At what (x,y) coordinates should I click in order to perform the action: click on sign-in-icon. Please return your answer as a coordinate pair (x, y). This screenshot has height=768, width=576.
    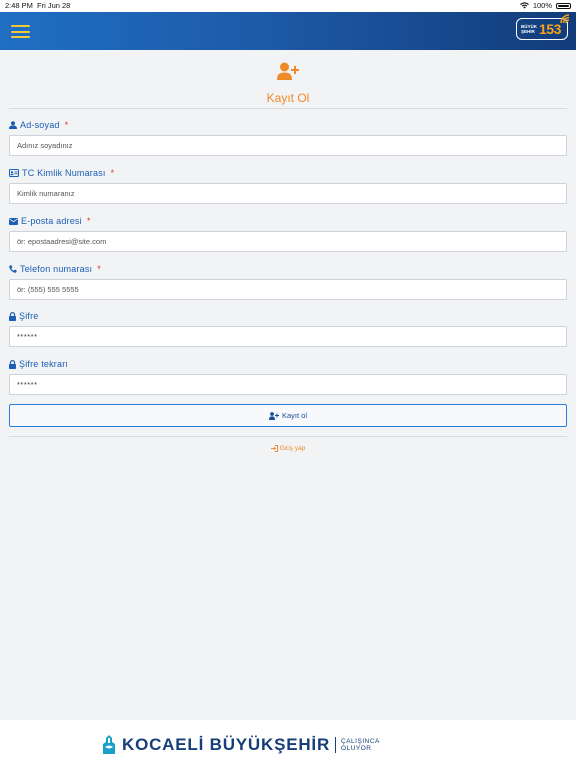
    Looking at the image, I should click on (274, 448).